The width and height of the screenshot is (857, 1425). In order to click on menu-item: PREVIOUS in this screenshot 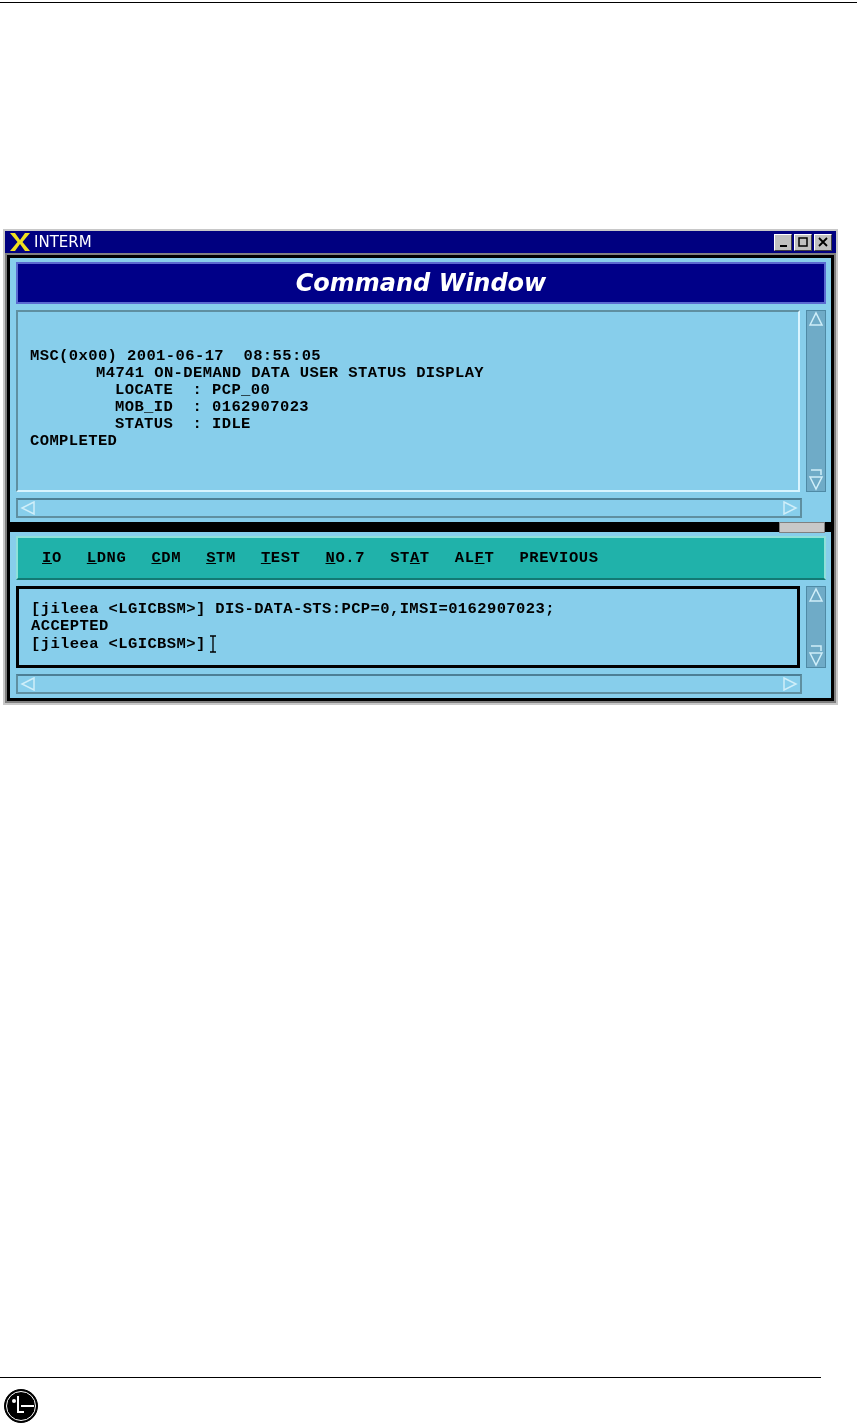, I will do `click(559, 558)`.